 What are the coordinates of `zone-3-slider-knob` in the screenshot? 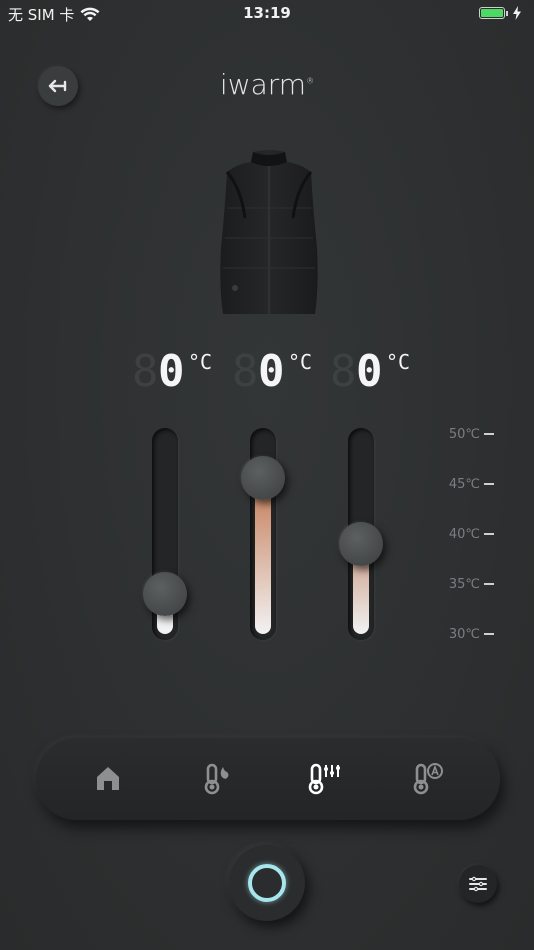 It's located at (361, 544).